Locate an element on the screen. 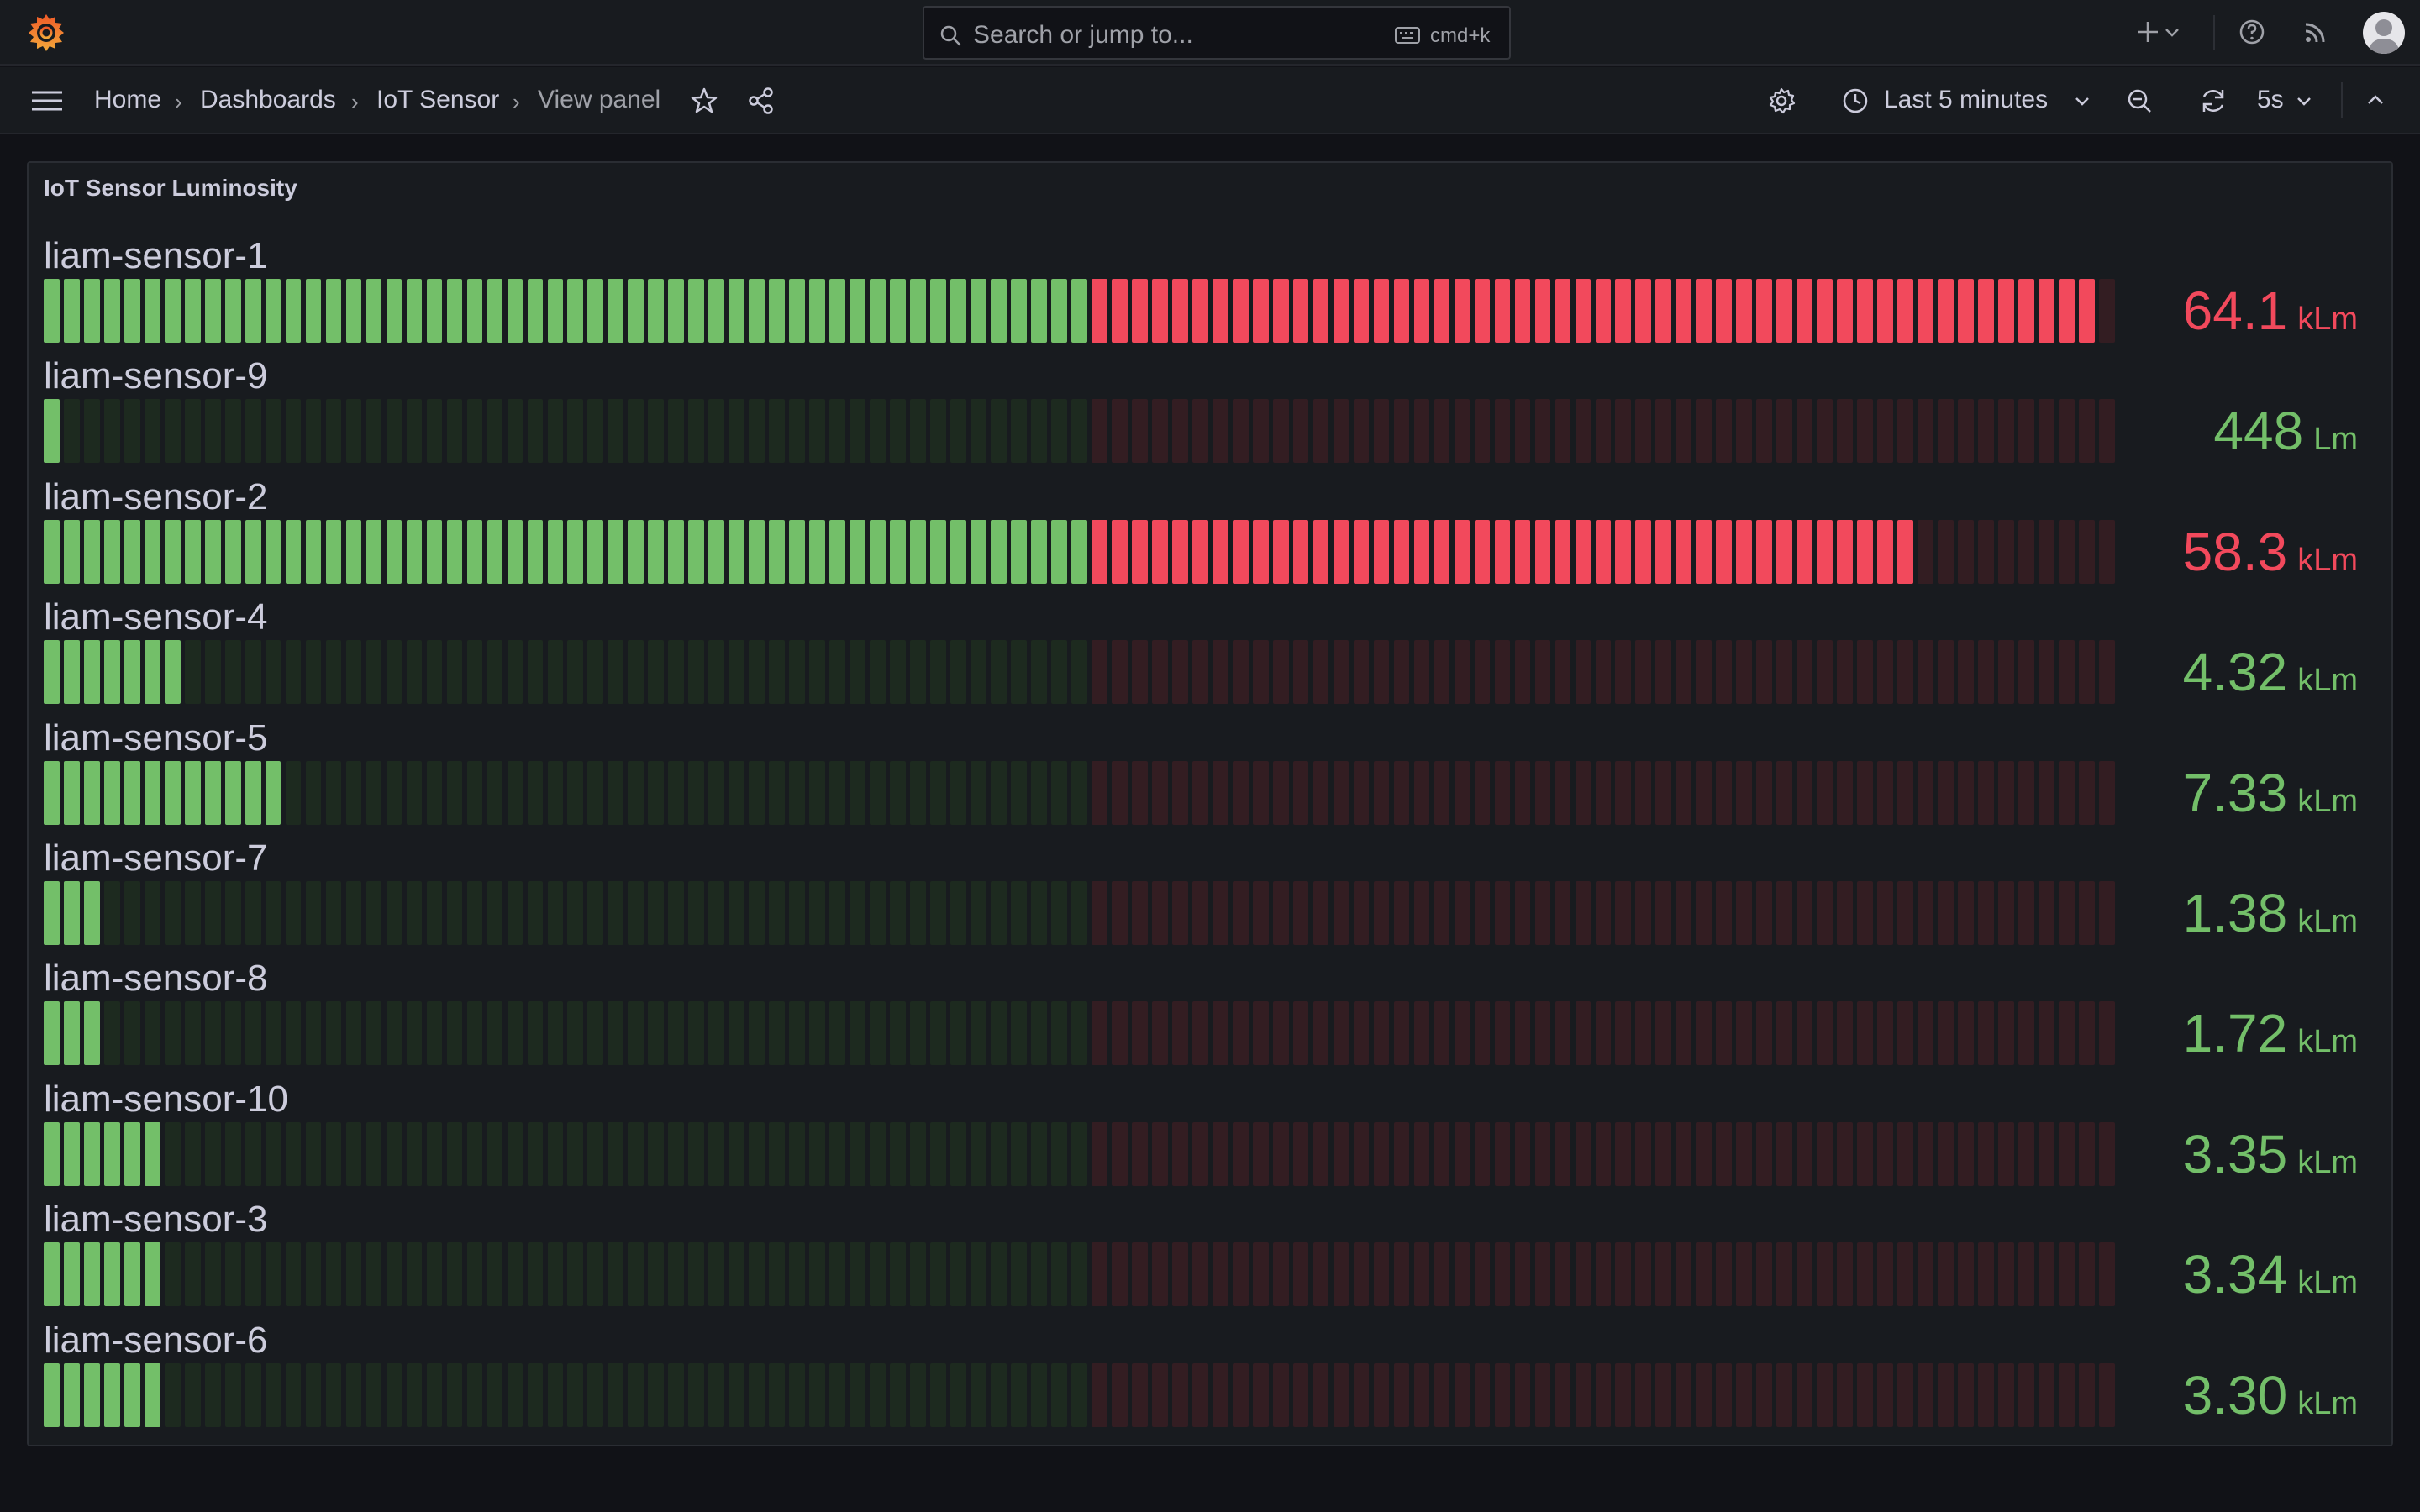 The width and height of the screenshot is (2420, 1512). hamburger-menu-icon is located at coordinates (47, 101).